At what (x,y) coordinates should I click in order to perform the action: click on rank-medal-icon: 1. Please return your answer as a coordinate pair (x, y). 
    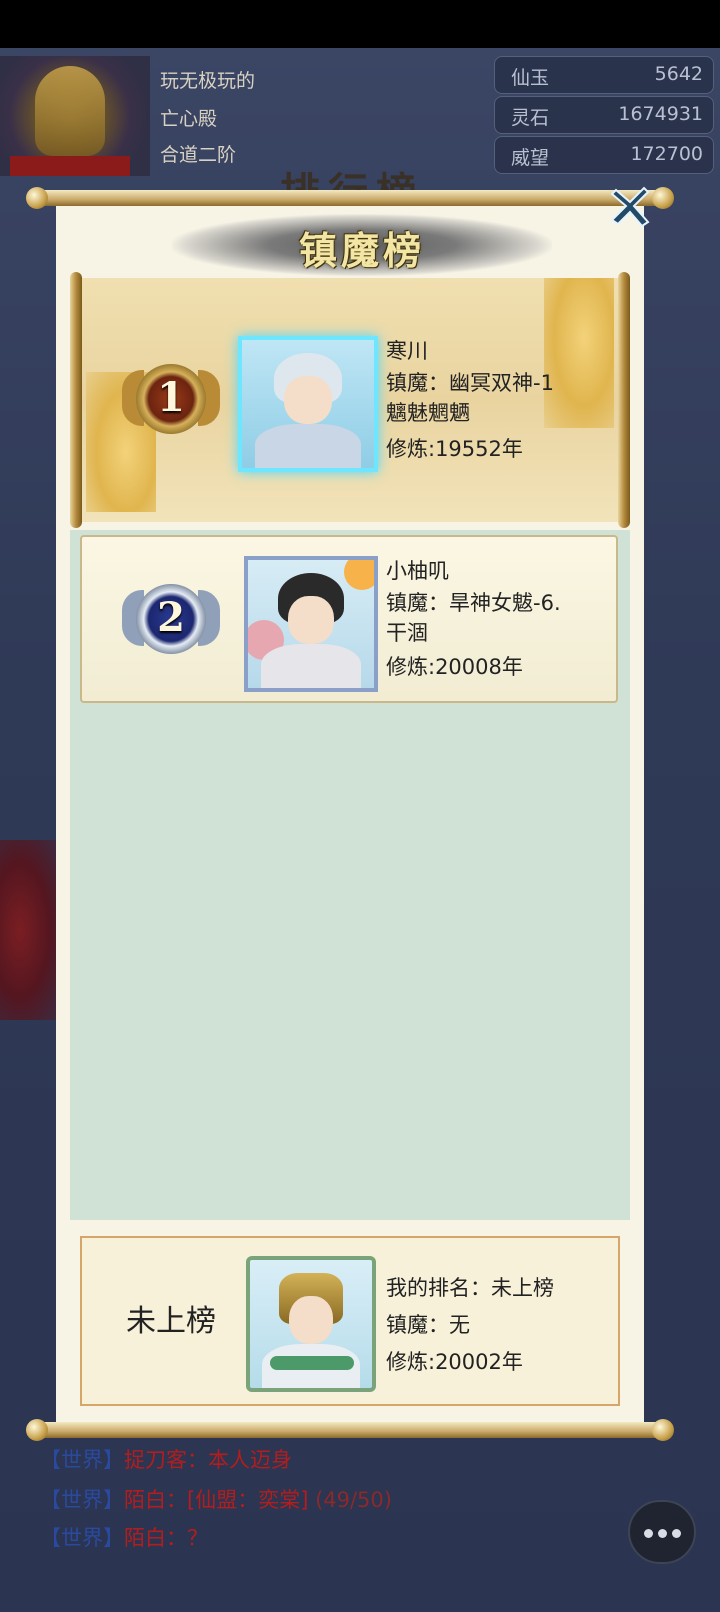
    Looking at the image, I should click on (171, 399).